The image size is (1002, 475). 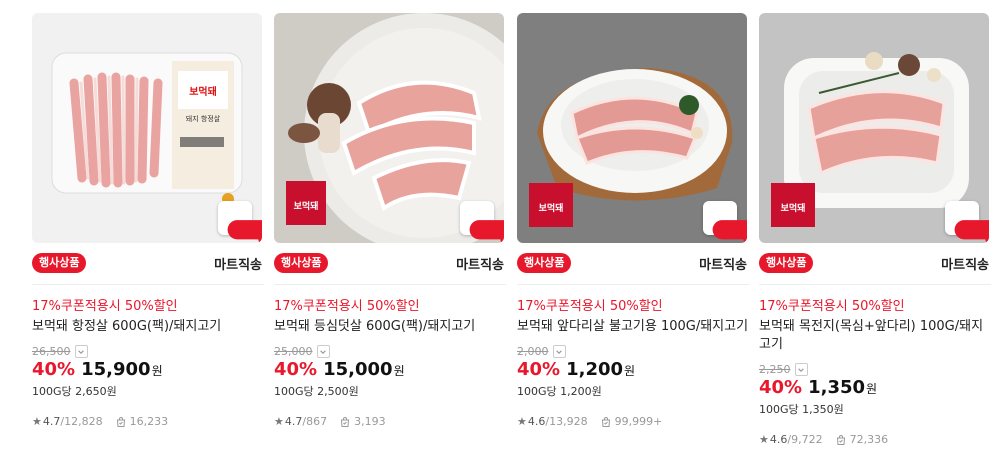 I want to click on unit-price: 100G당 1,350원, so click(x=801, y=409).